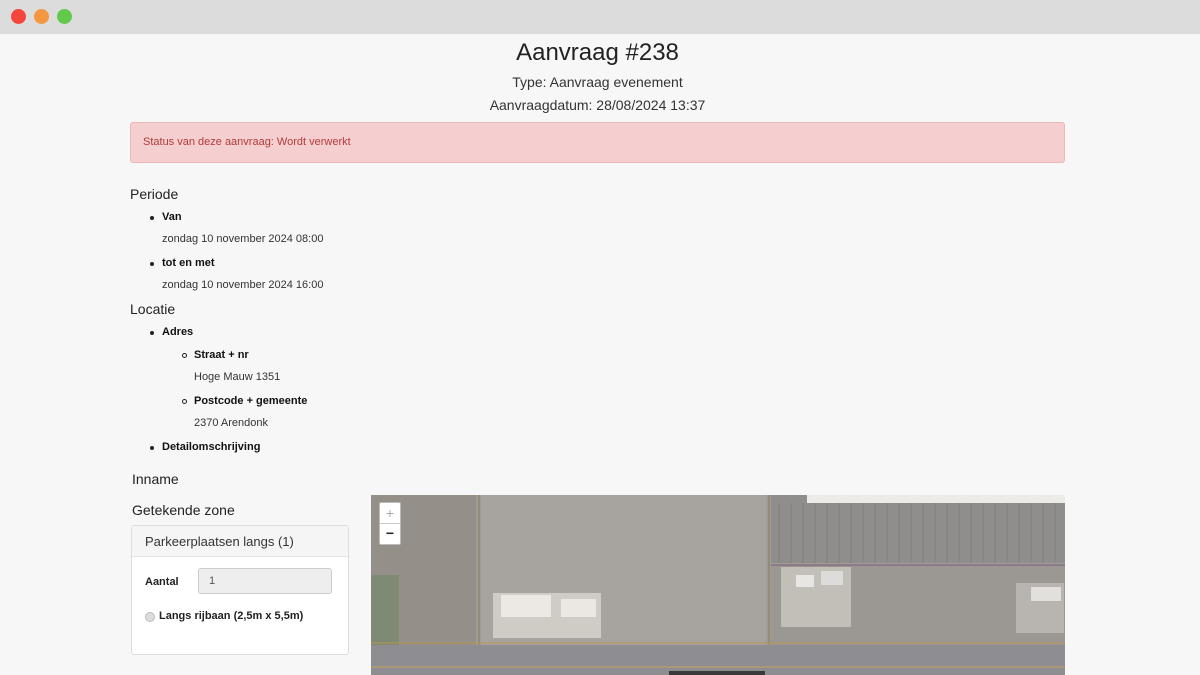 The height and width of the screenshot is (675, 1200). I want to click on aantal-field: 1, so click(265, 581).